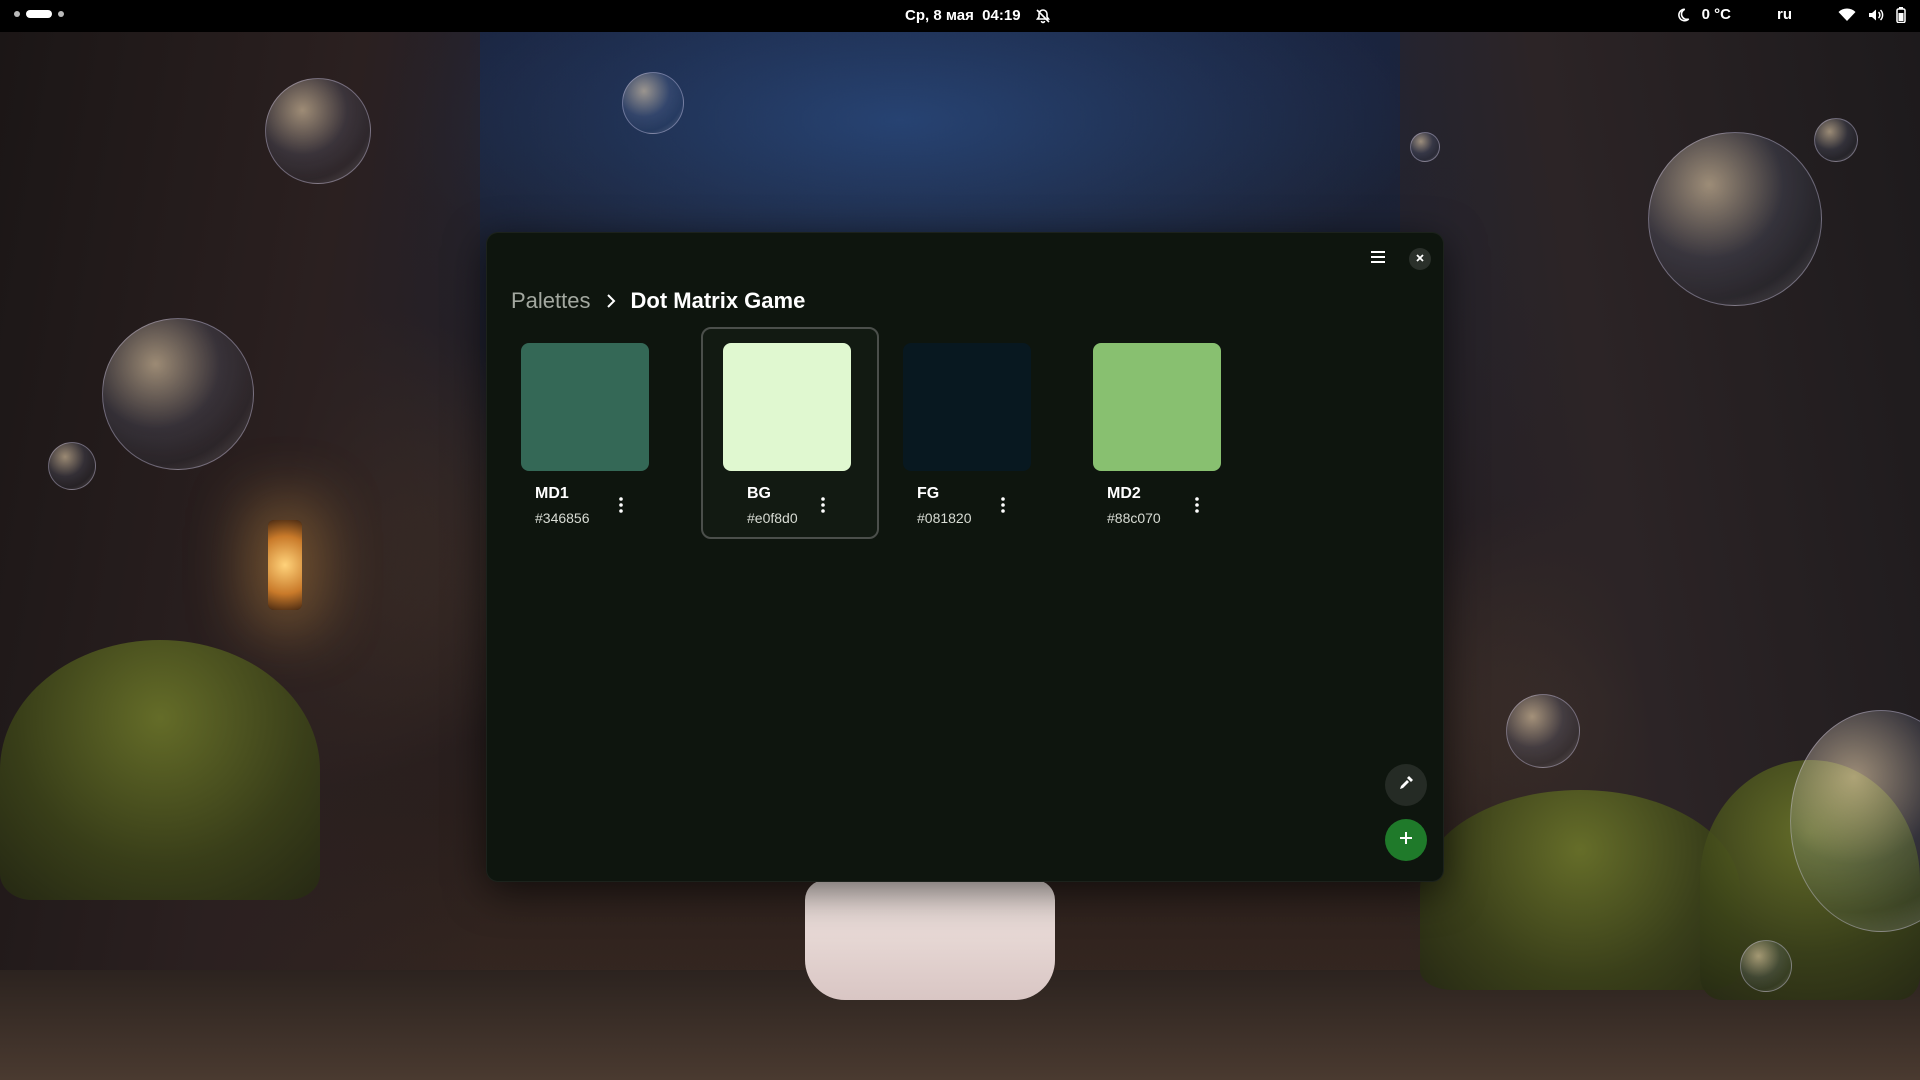 This screenshot has height=1080, width=1920. What do you see at coordinates (285, 565) in the screenshot?
I see `wallpaper-lantern` at bounding box center [285, 565].